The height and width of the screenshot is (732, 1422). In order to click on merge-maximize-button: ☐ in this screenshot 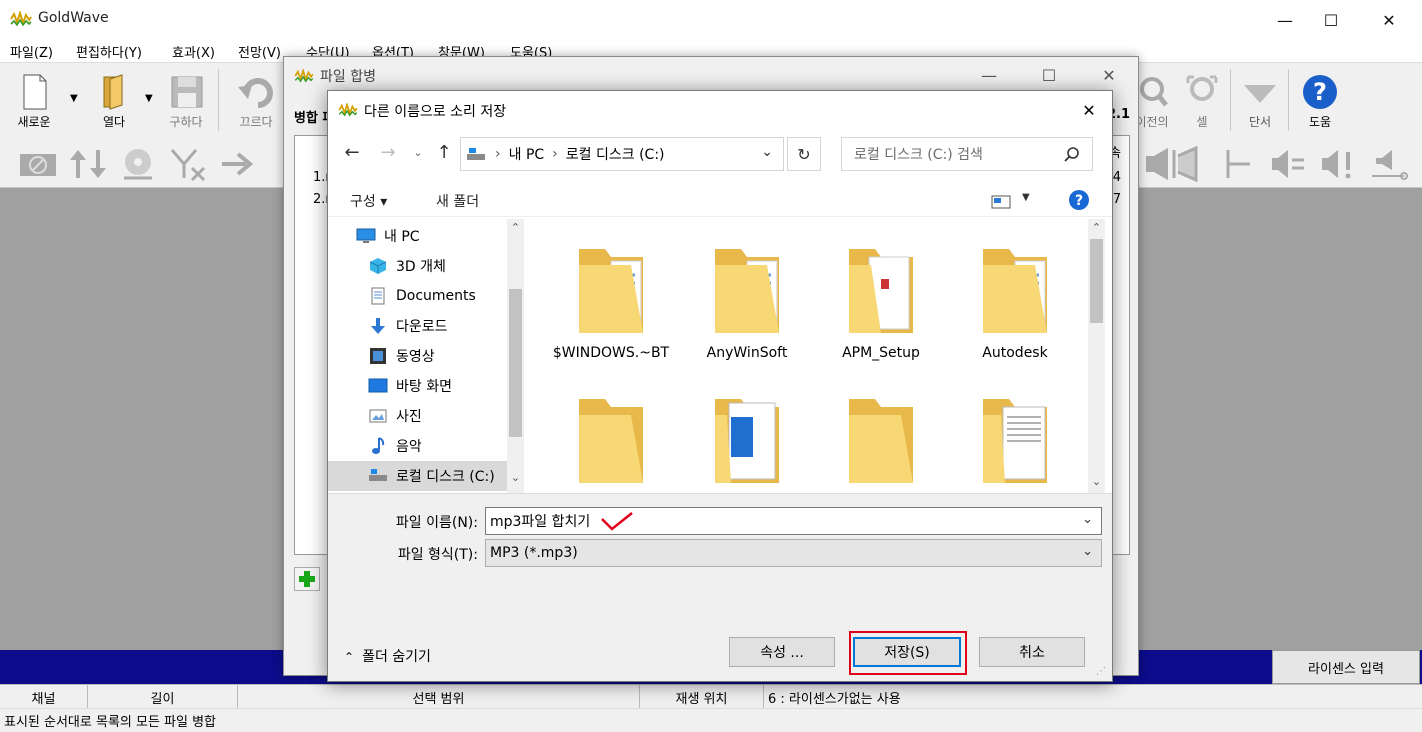, I will do `click(1049, 75)`.